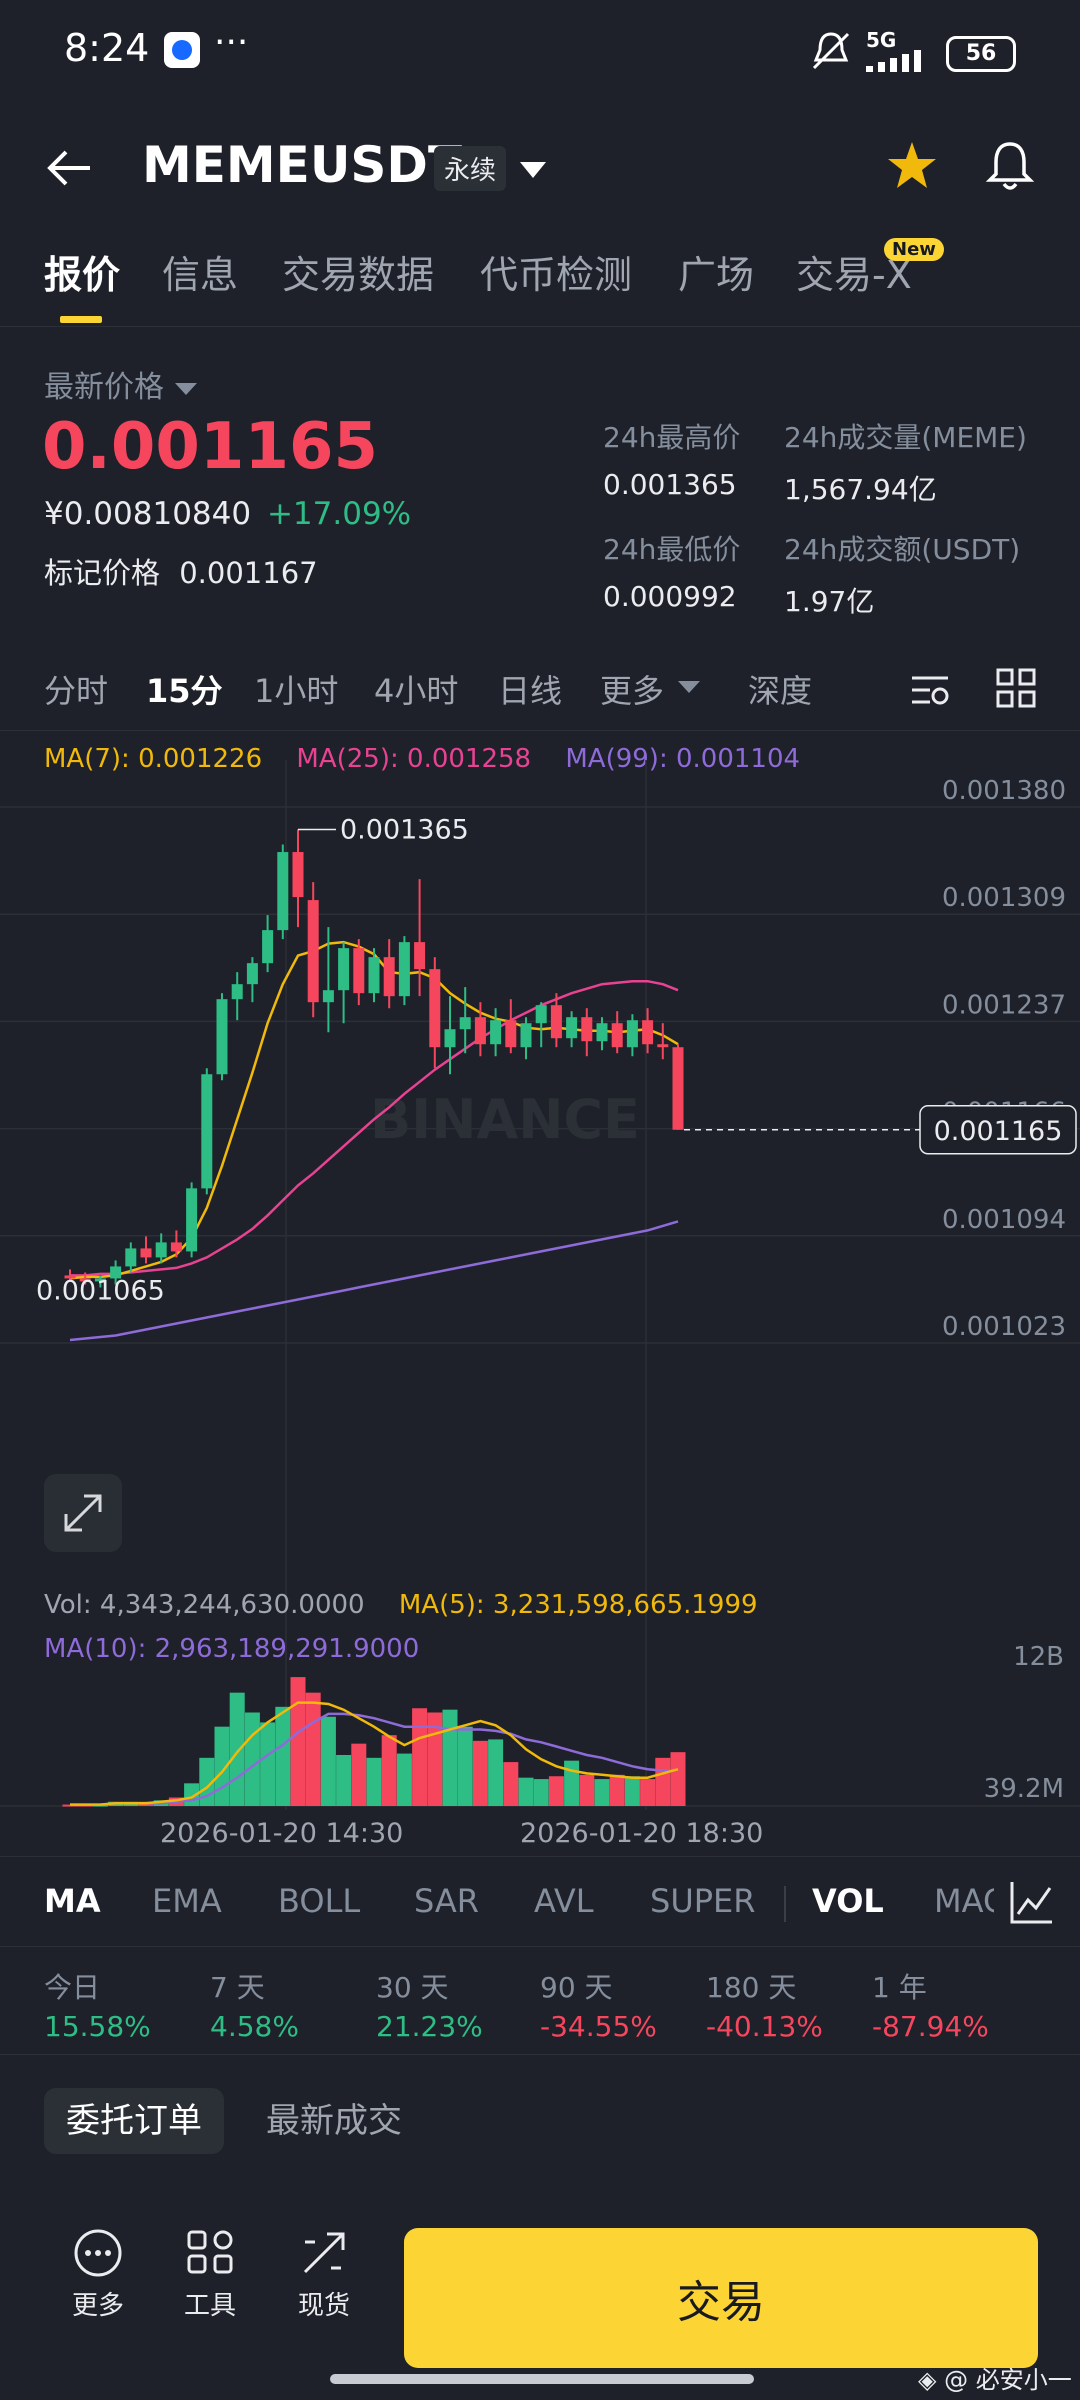 The width and height of the screenshot is (1080, 2400). What do you see at coordinates (902, 549) in the screenshot?
I see `stat-amount-label: 24h成交额(USDT)` at bounding box center [902, 549].